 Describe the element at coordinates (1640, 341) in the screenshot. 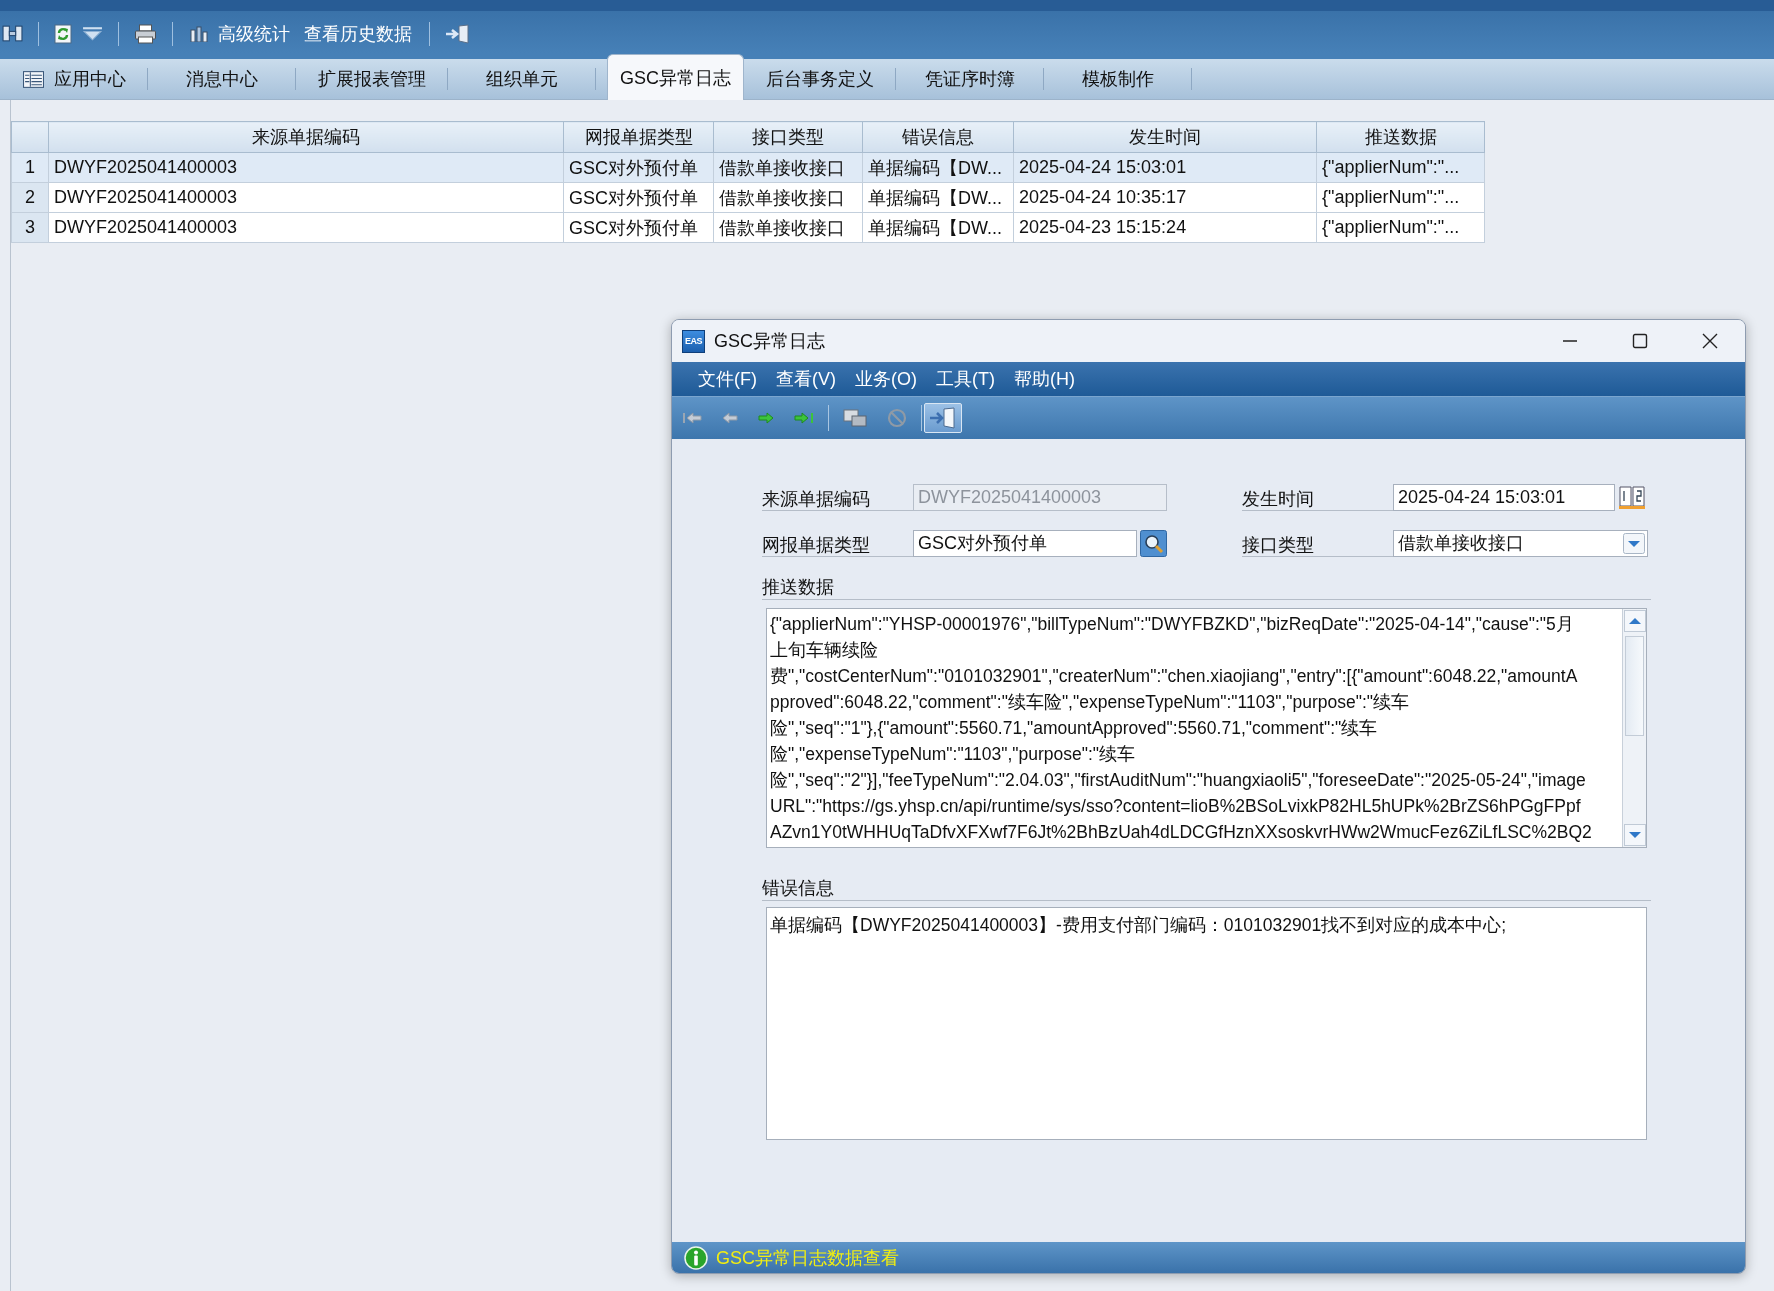

I see `maximize-icon` at that location.